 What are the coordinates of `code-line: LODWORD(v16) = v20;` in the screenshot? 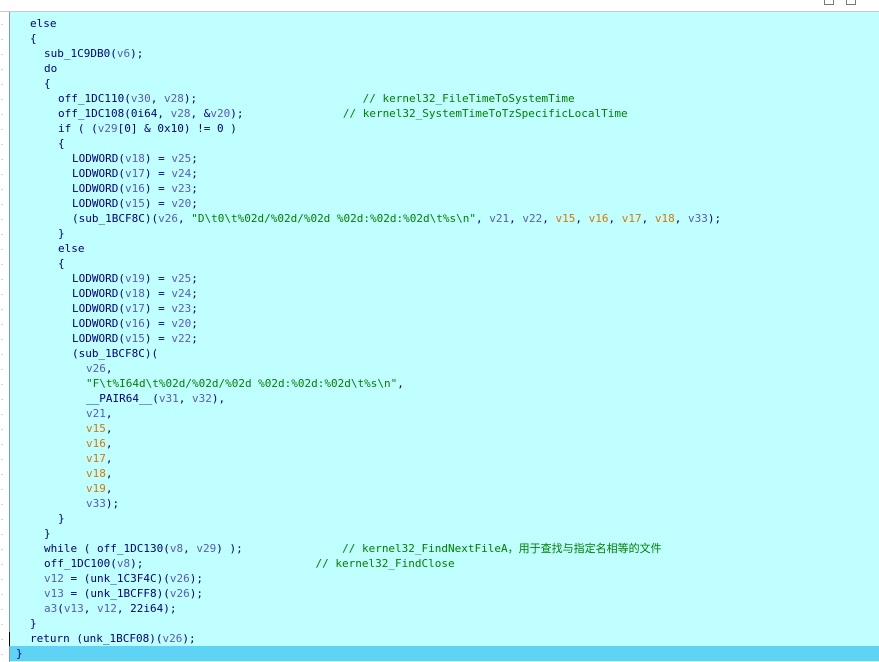 It's located at (104, 323).